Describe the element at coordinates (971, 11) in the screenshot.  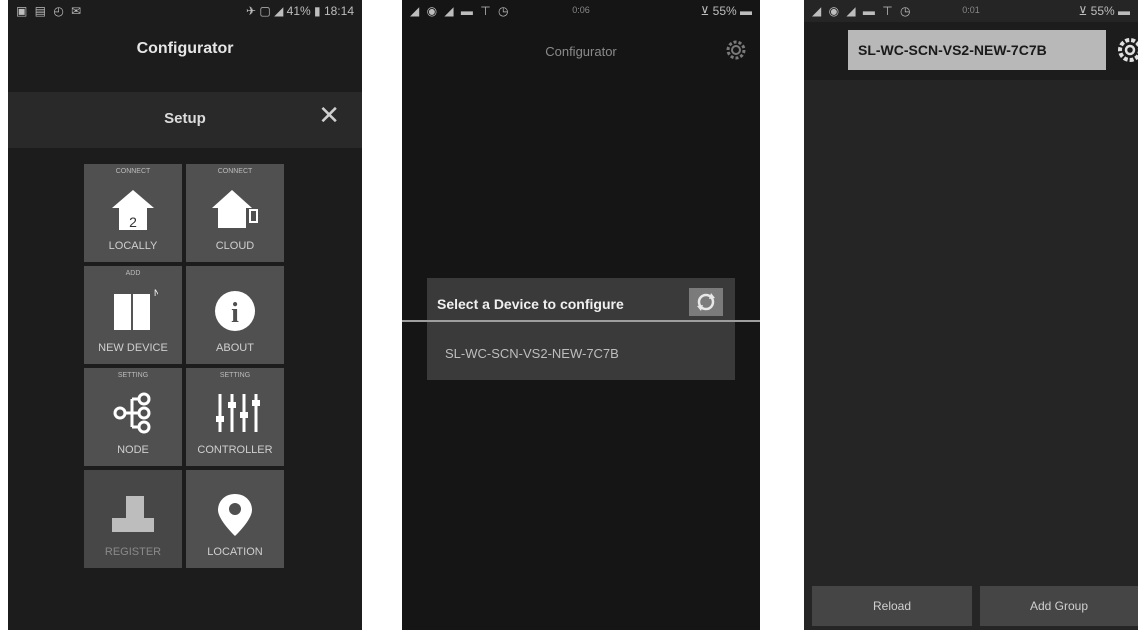
I see `status-bar: ◢ ◉ ◢ ▬ ⊤ ◷ 0:01 ⊻ 55% ▬` at that location.